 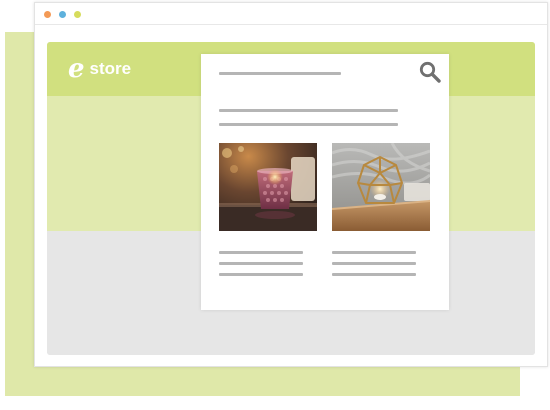 I want to click on logo-mark: e, so click(x=76, y=69).